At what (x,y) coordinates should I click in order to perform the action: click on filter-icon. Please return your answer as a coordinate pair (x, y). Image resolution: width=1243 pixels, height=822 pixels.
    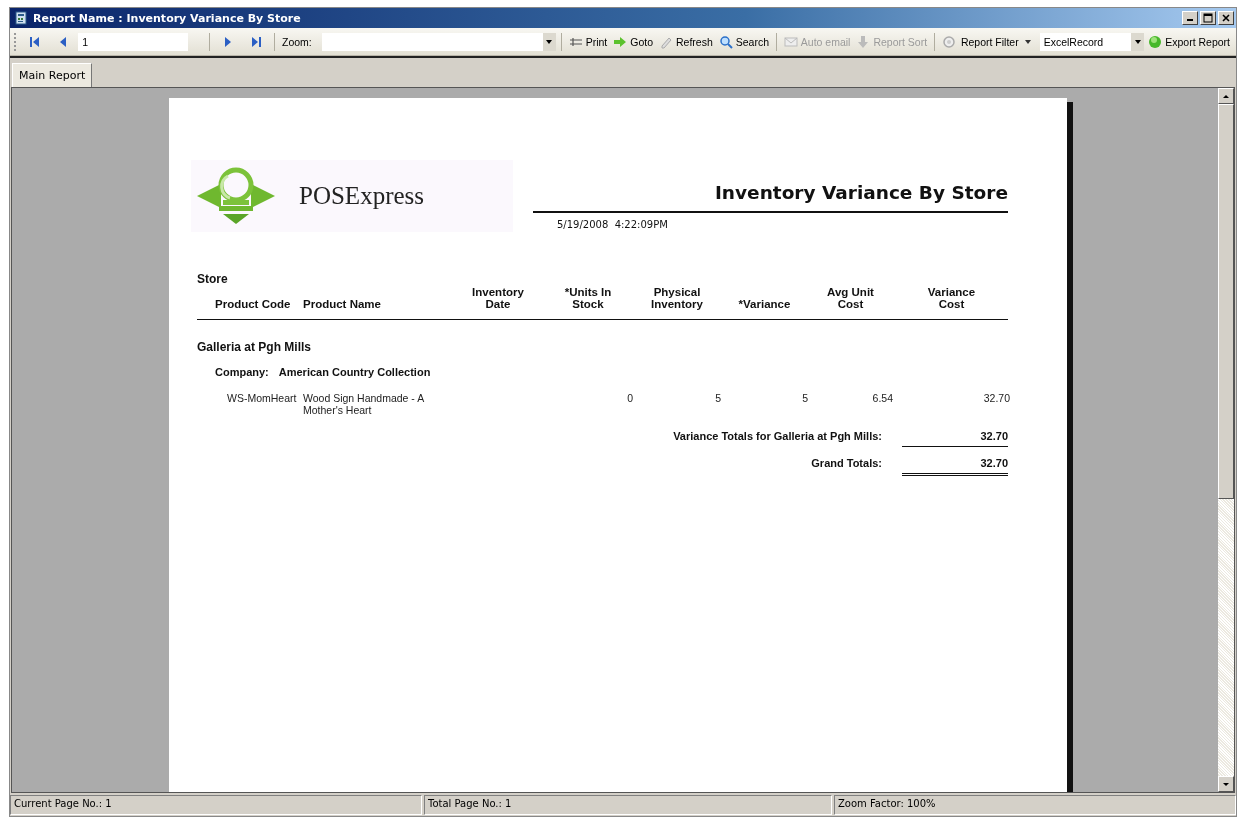
    Looking at the image, I should click on (948, 41).